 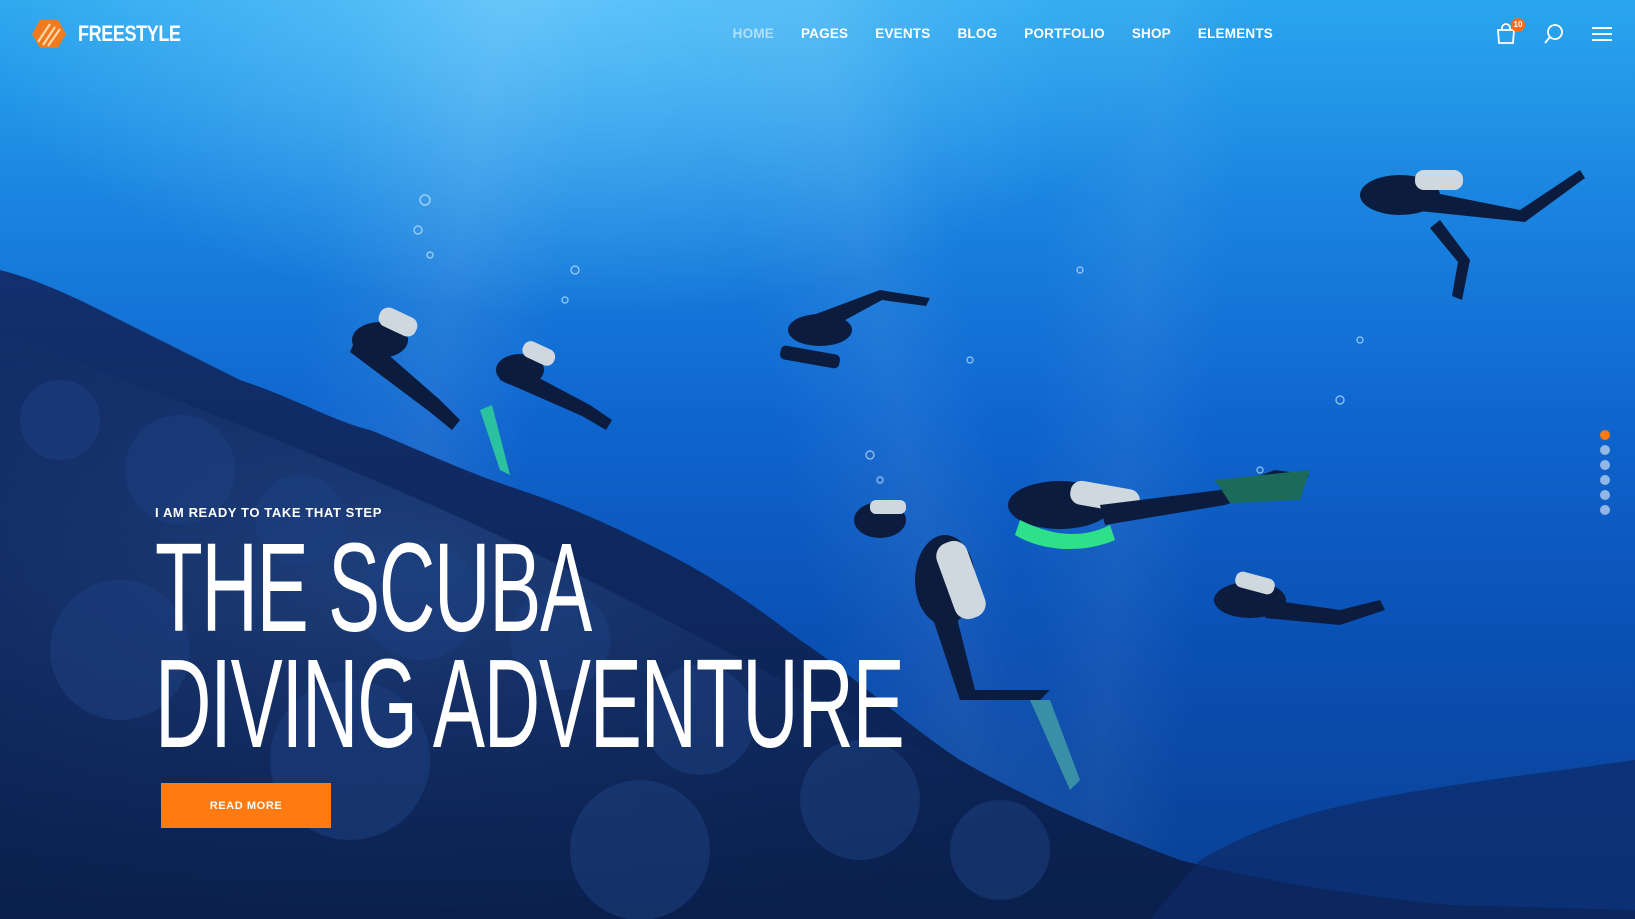 I want to click on search-icon, so click(x=1553, y=34).